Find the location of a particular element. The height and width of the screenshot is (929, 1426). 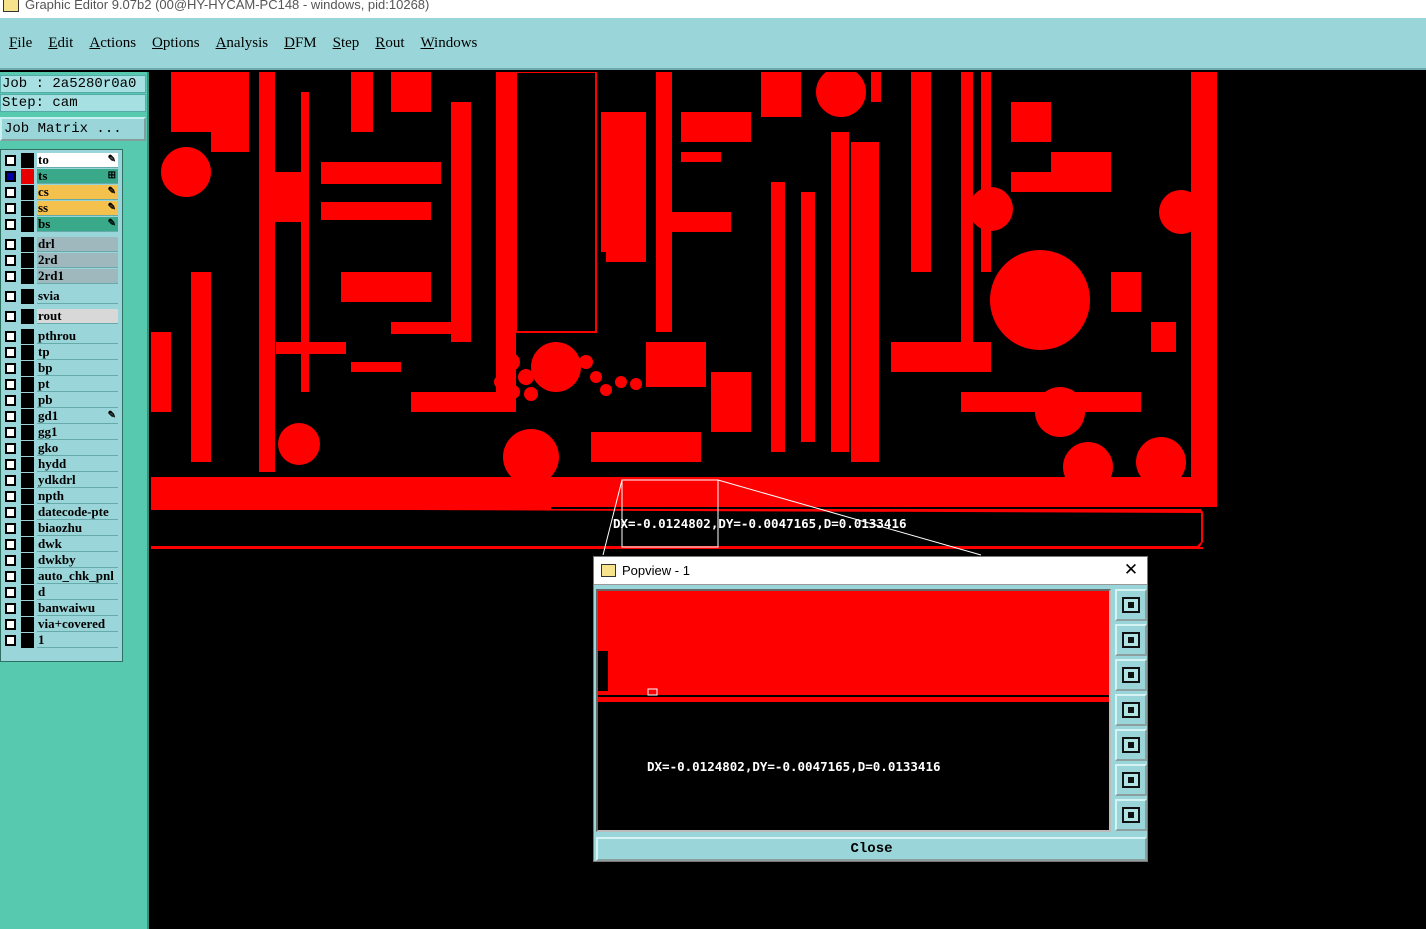

menu-rout: Rout is located at coordinates (389, 43).